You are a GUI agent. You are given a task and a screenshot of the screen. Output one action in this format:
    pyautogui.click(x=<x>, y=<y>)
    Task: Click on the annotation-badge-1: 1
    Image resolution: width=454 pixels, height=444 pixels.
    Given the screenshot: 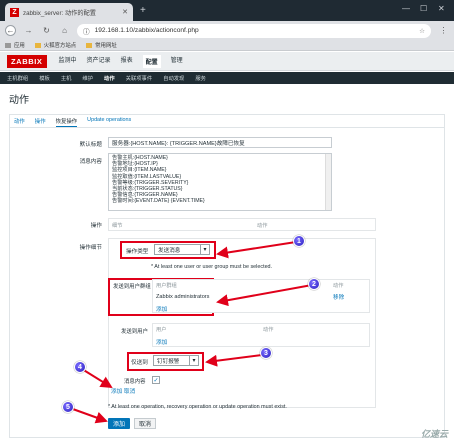 What is the action you would take?
    pyautogui.click(x=299, y=241)
    